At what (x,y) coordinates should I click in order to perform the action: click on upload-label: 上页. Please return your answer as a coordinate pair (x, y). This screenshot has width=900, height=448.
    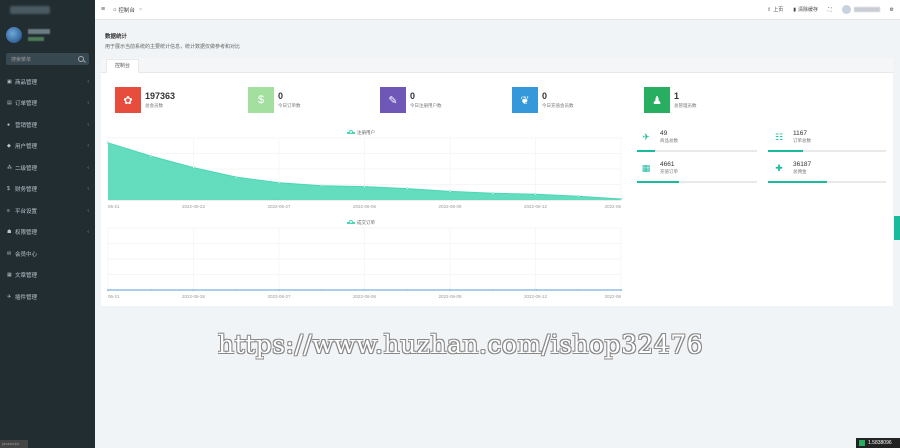
    Looking at the image, I should click on (778, 10).